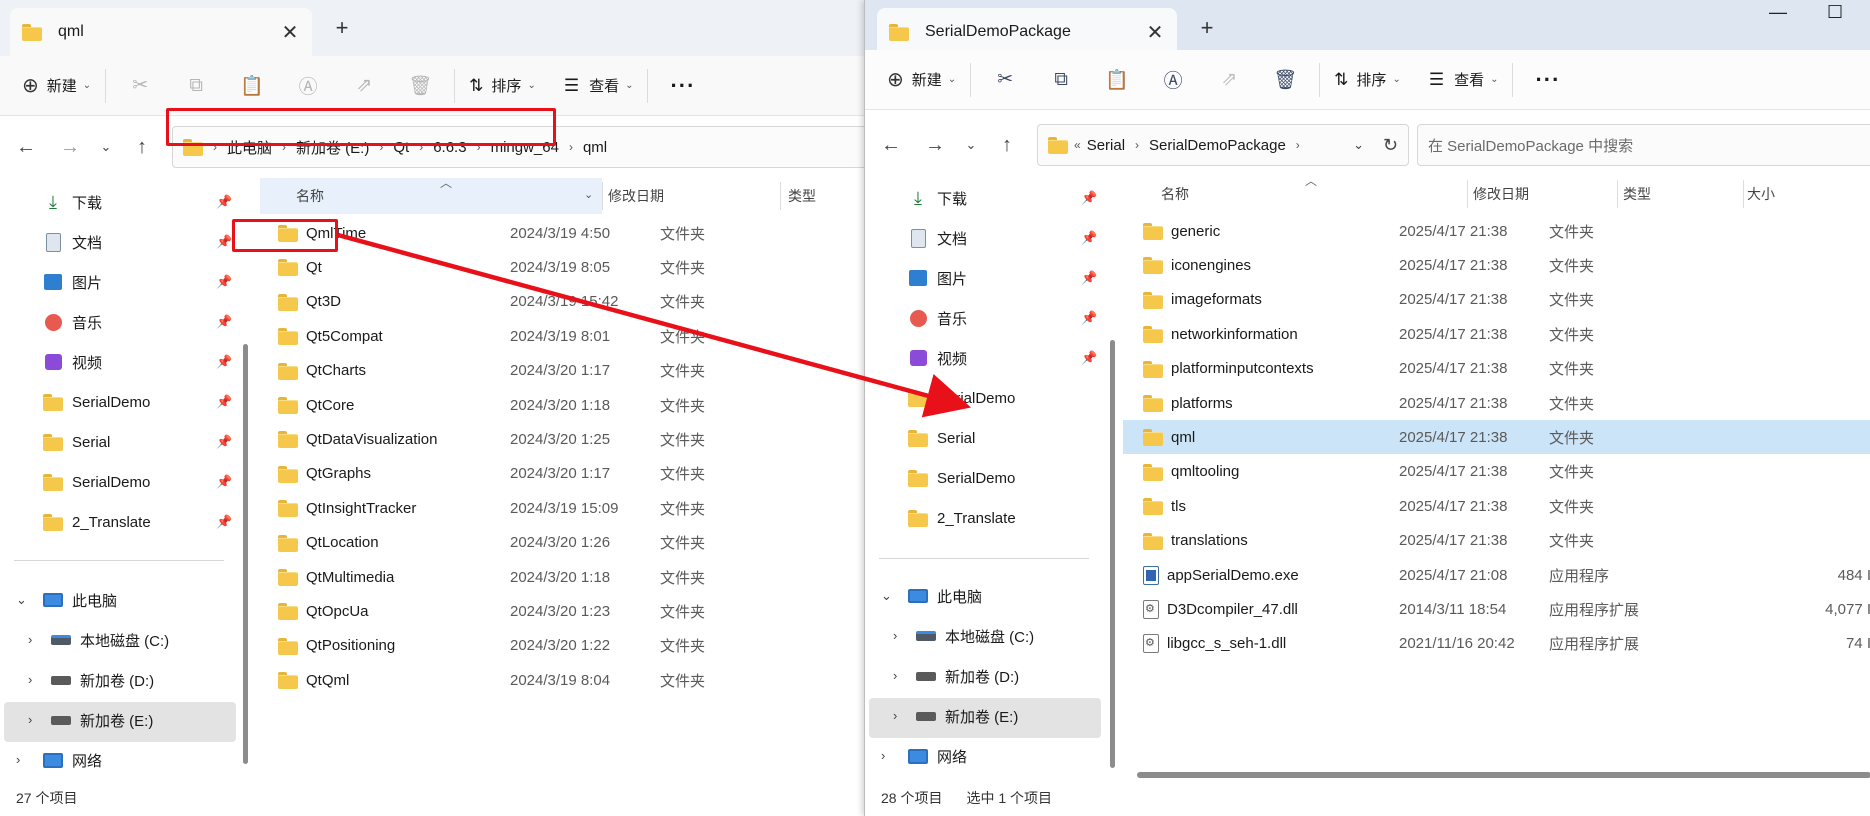 The image size is (1870, 816). I want to click on collapse-chevron-icon: ⌄, so click(886, 596).